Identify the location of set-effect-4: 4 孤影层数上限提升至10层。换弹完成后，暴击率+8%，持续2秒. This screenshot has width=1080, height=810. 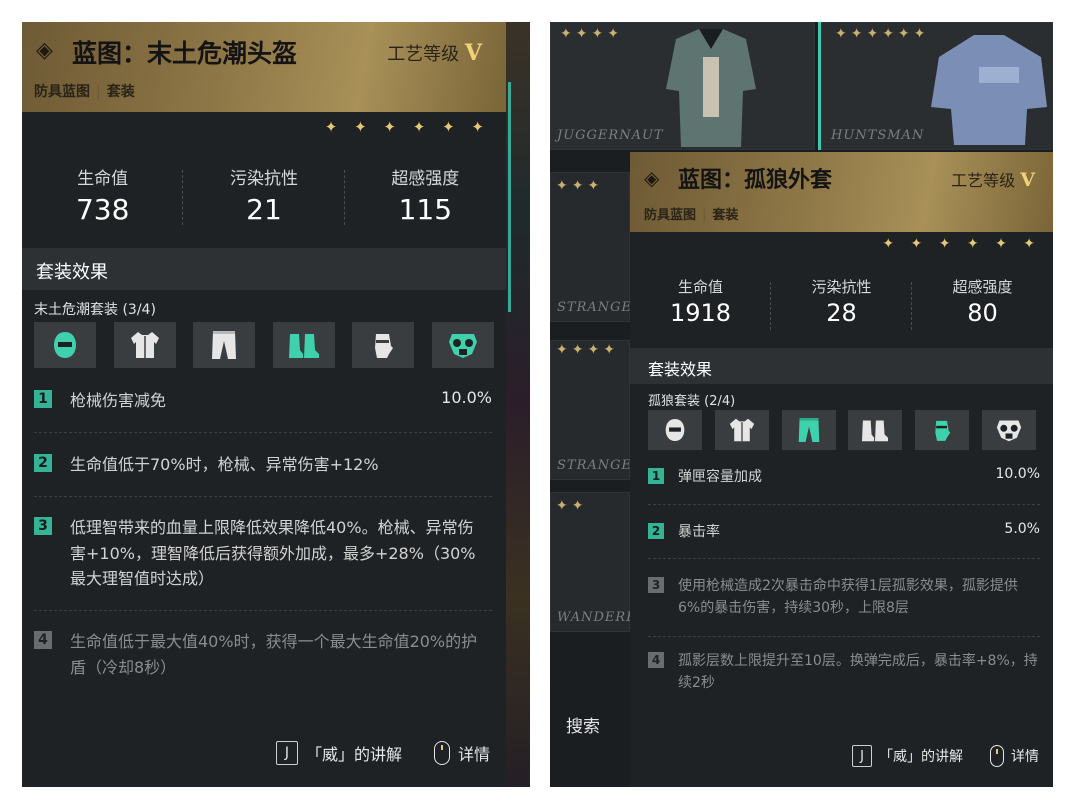
(844, 675).